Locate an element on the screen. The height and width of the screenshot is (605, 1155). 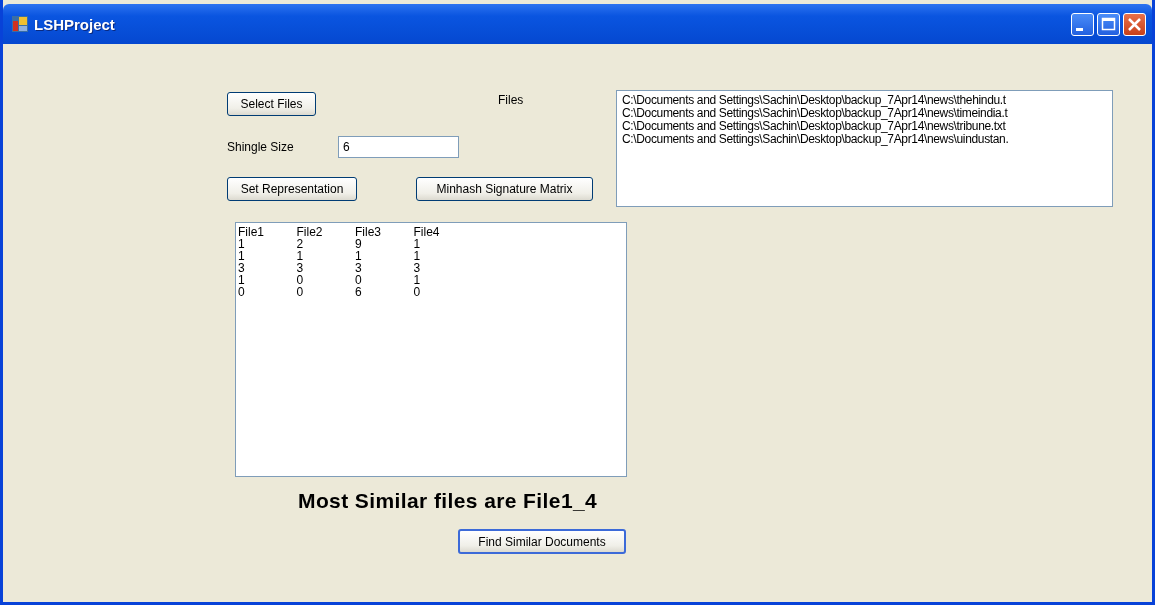
files-label: Files is located at coordinates (511, 100).